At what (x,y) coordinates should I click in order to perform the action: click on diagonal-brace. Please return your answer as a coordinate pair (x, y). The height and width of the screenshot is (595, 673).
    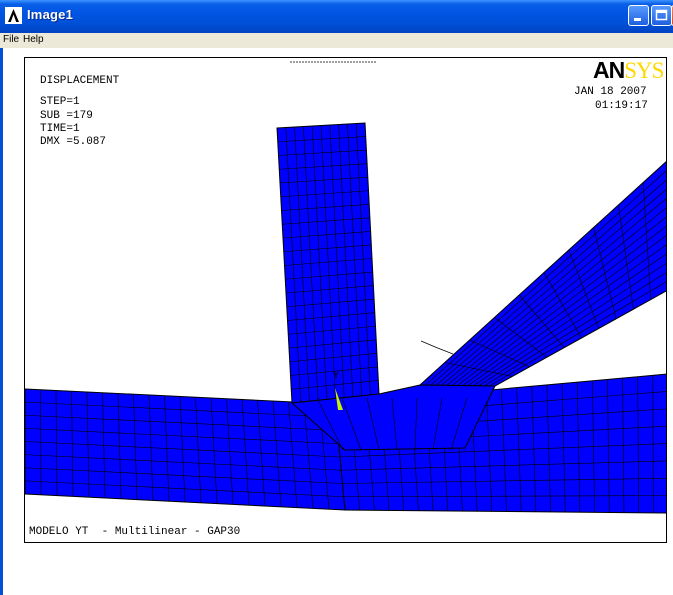
    Looking at the image, I should click on (542, 274).